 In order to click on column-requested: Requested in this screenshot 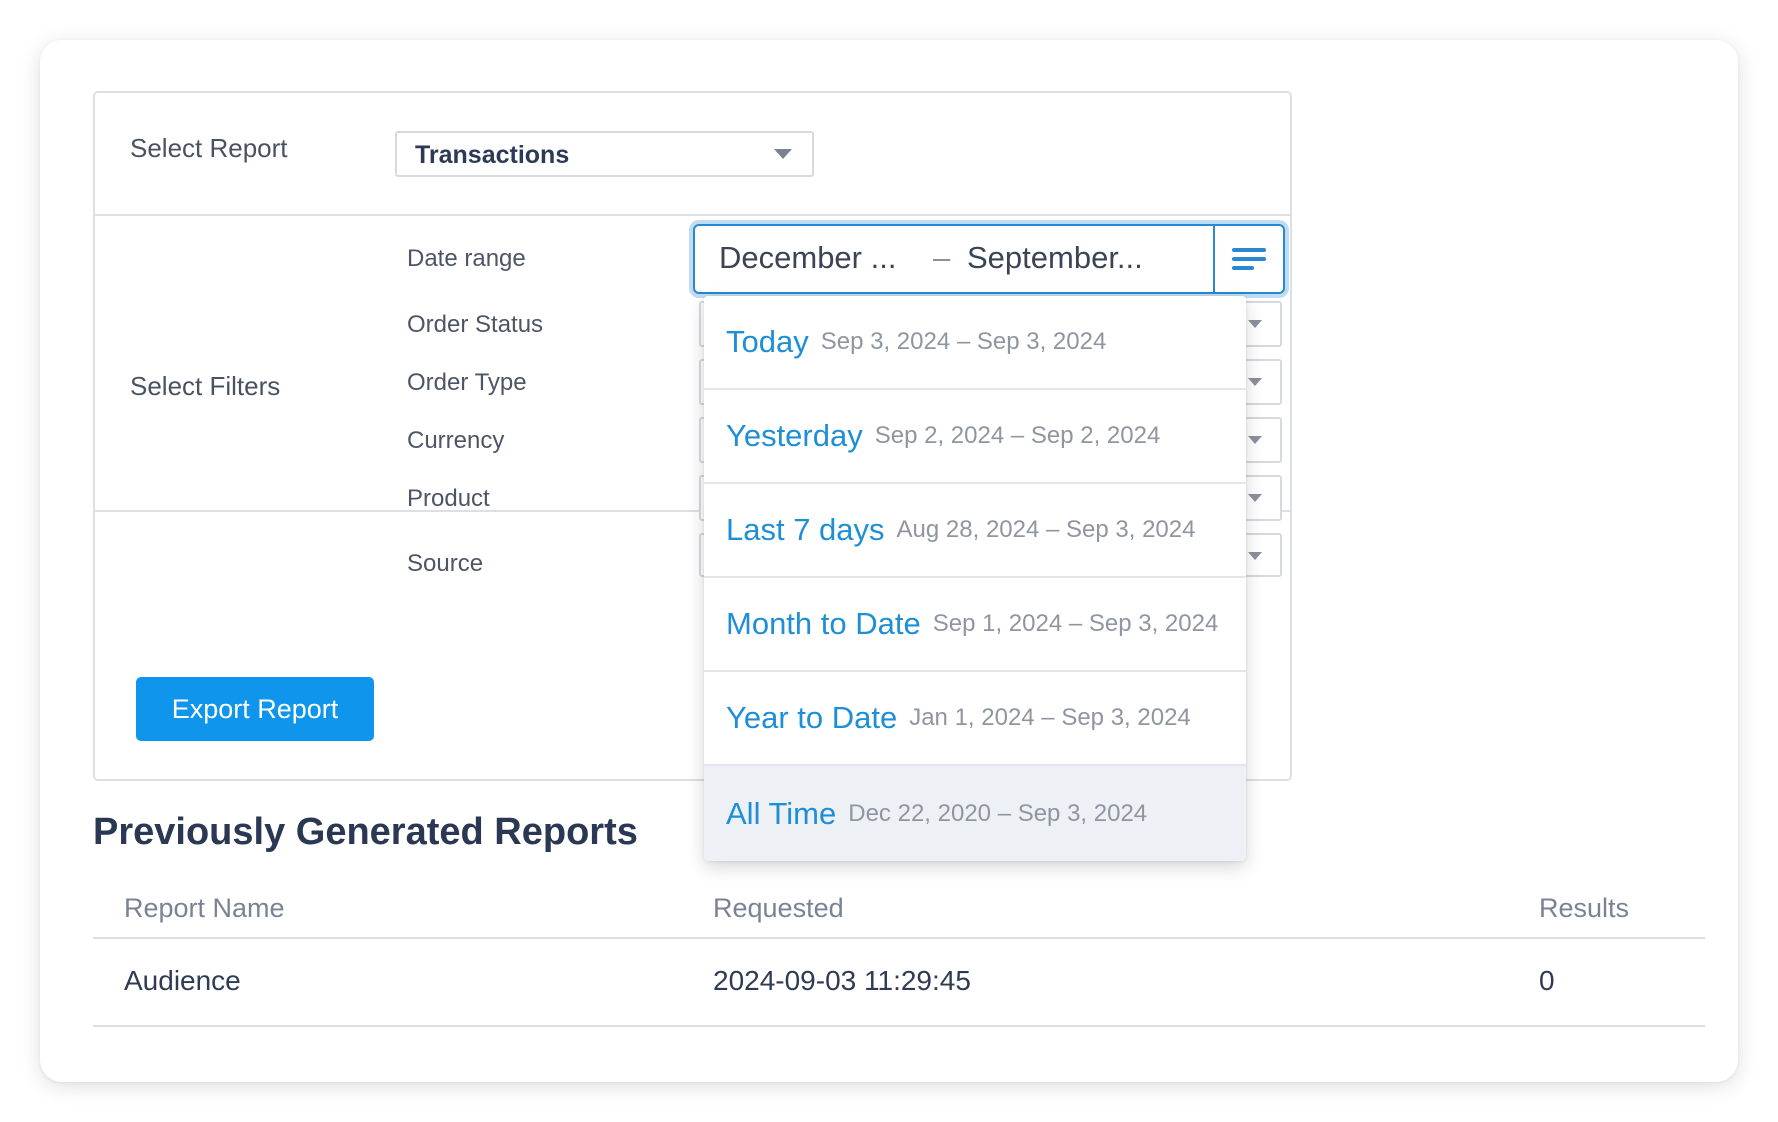, I will do `click(778, 908)`.